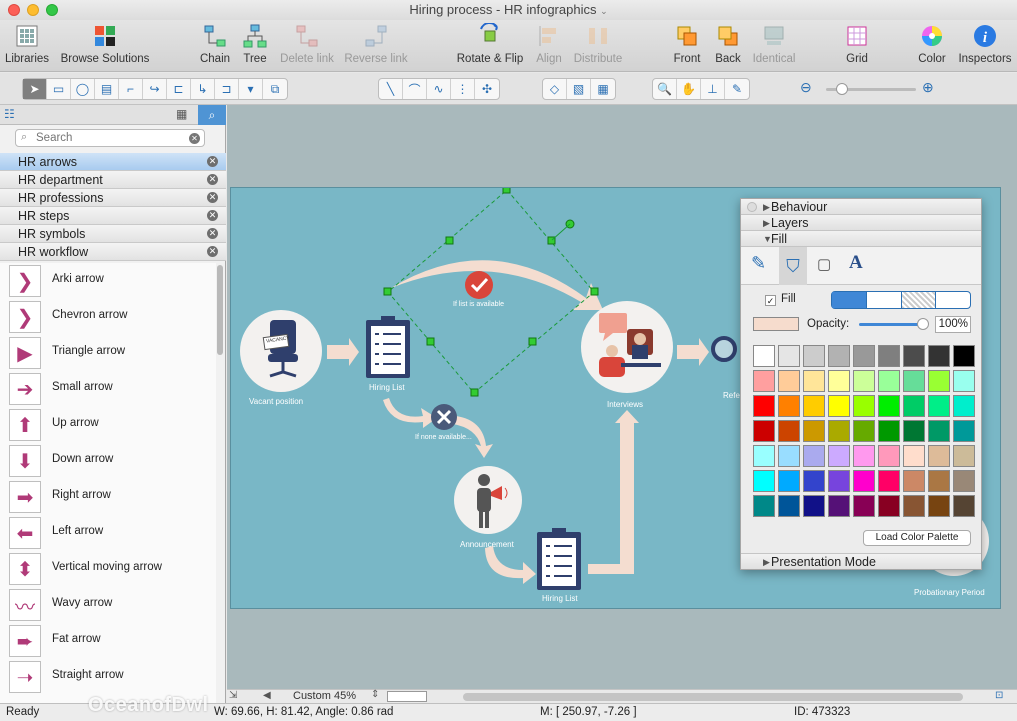 Image resolution: width=1017 pixels, height=721 pixels. What do you see at coordinates (108, 605) in the screenshot?
I see `shape-list-item: 〰 Wavy arrow` at bounding box center [108, 605].